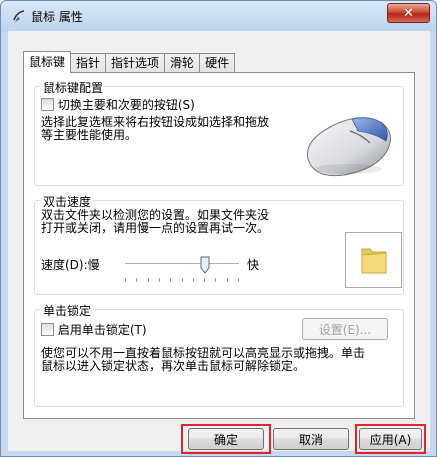 Image resolution: width=437 pixels, height=457 pixels. Describe the element at coordinates (182, 271) in the screenshot. I see `speed-slider` at that location.